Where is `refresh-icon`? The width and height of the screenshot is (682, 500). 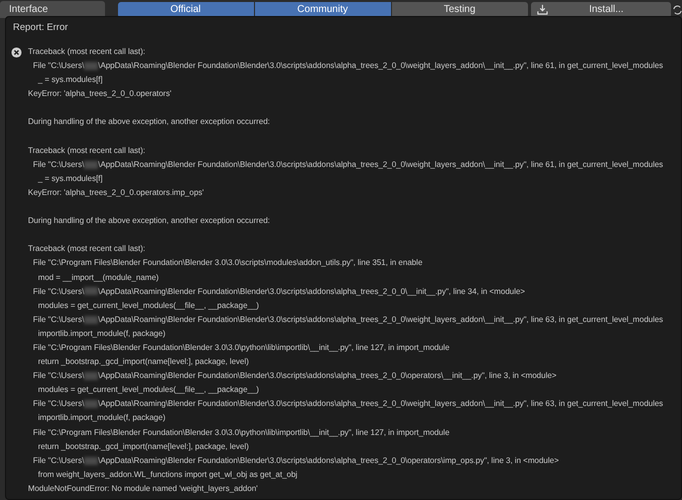
refresh-icon is located at coordinates (677, 9).